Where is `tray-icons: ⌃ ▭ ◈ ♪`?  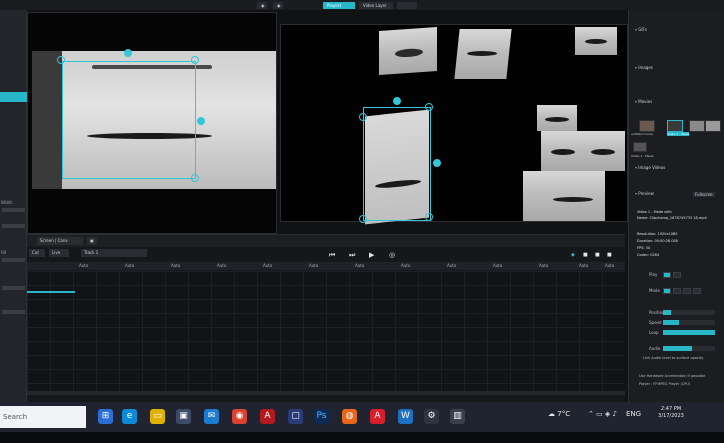 tray-icons: ⌃ ▭ ◈ ♪ is located at coordinates (602, 414).